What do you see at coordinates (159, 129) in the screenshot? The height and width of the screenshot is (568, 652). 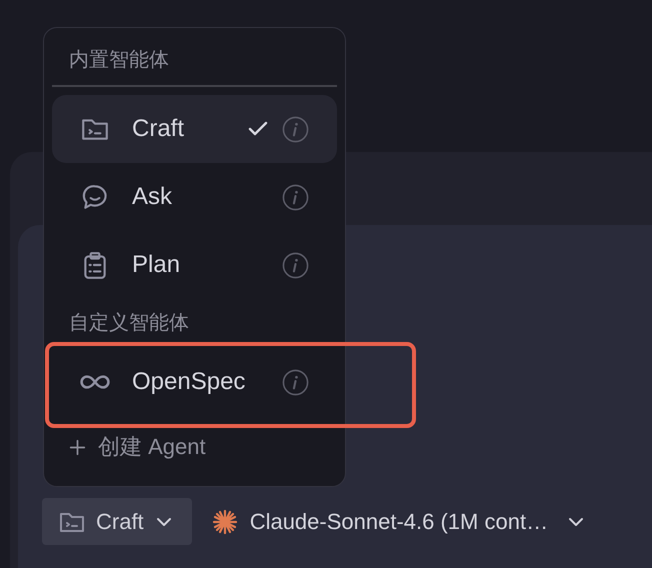 I see `agent-name: Craft` at bounding box center [159, 129].